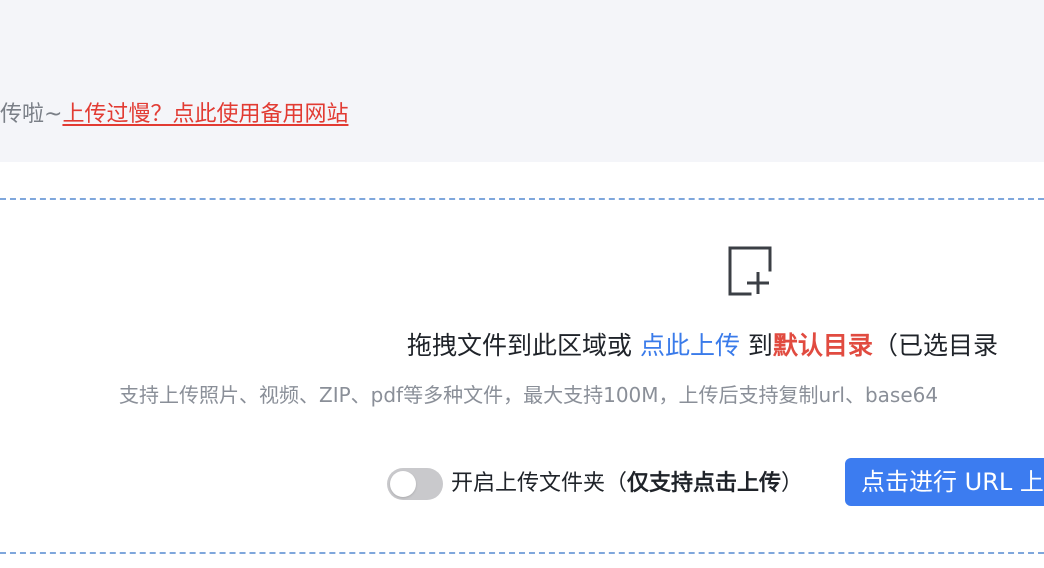  Describe the element at coordinates (823, 345) in the screenshot. I see `default-directory-link: 默认目录` at that location.